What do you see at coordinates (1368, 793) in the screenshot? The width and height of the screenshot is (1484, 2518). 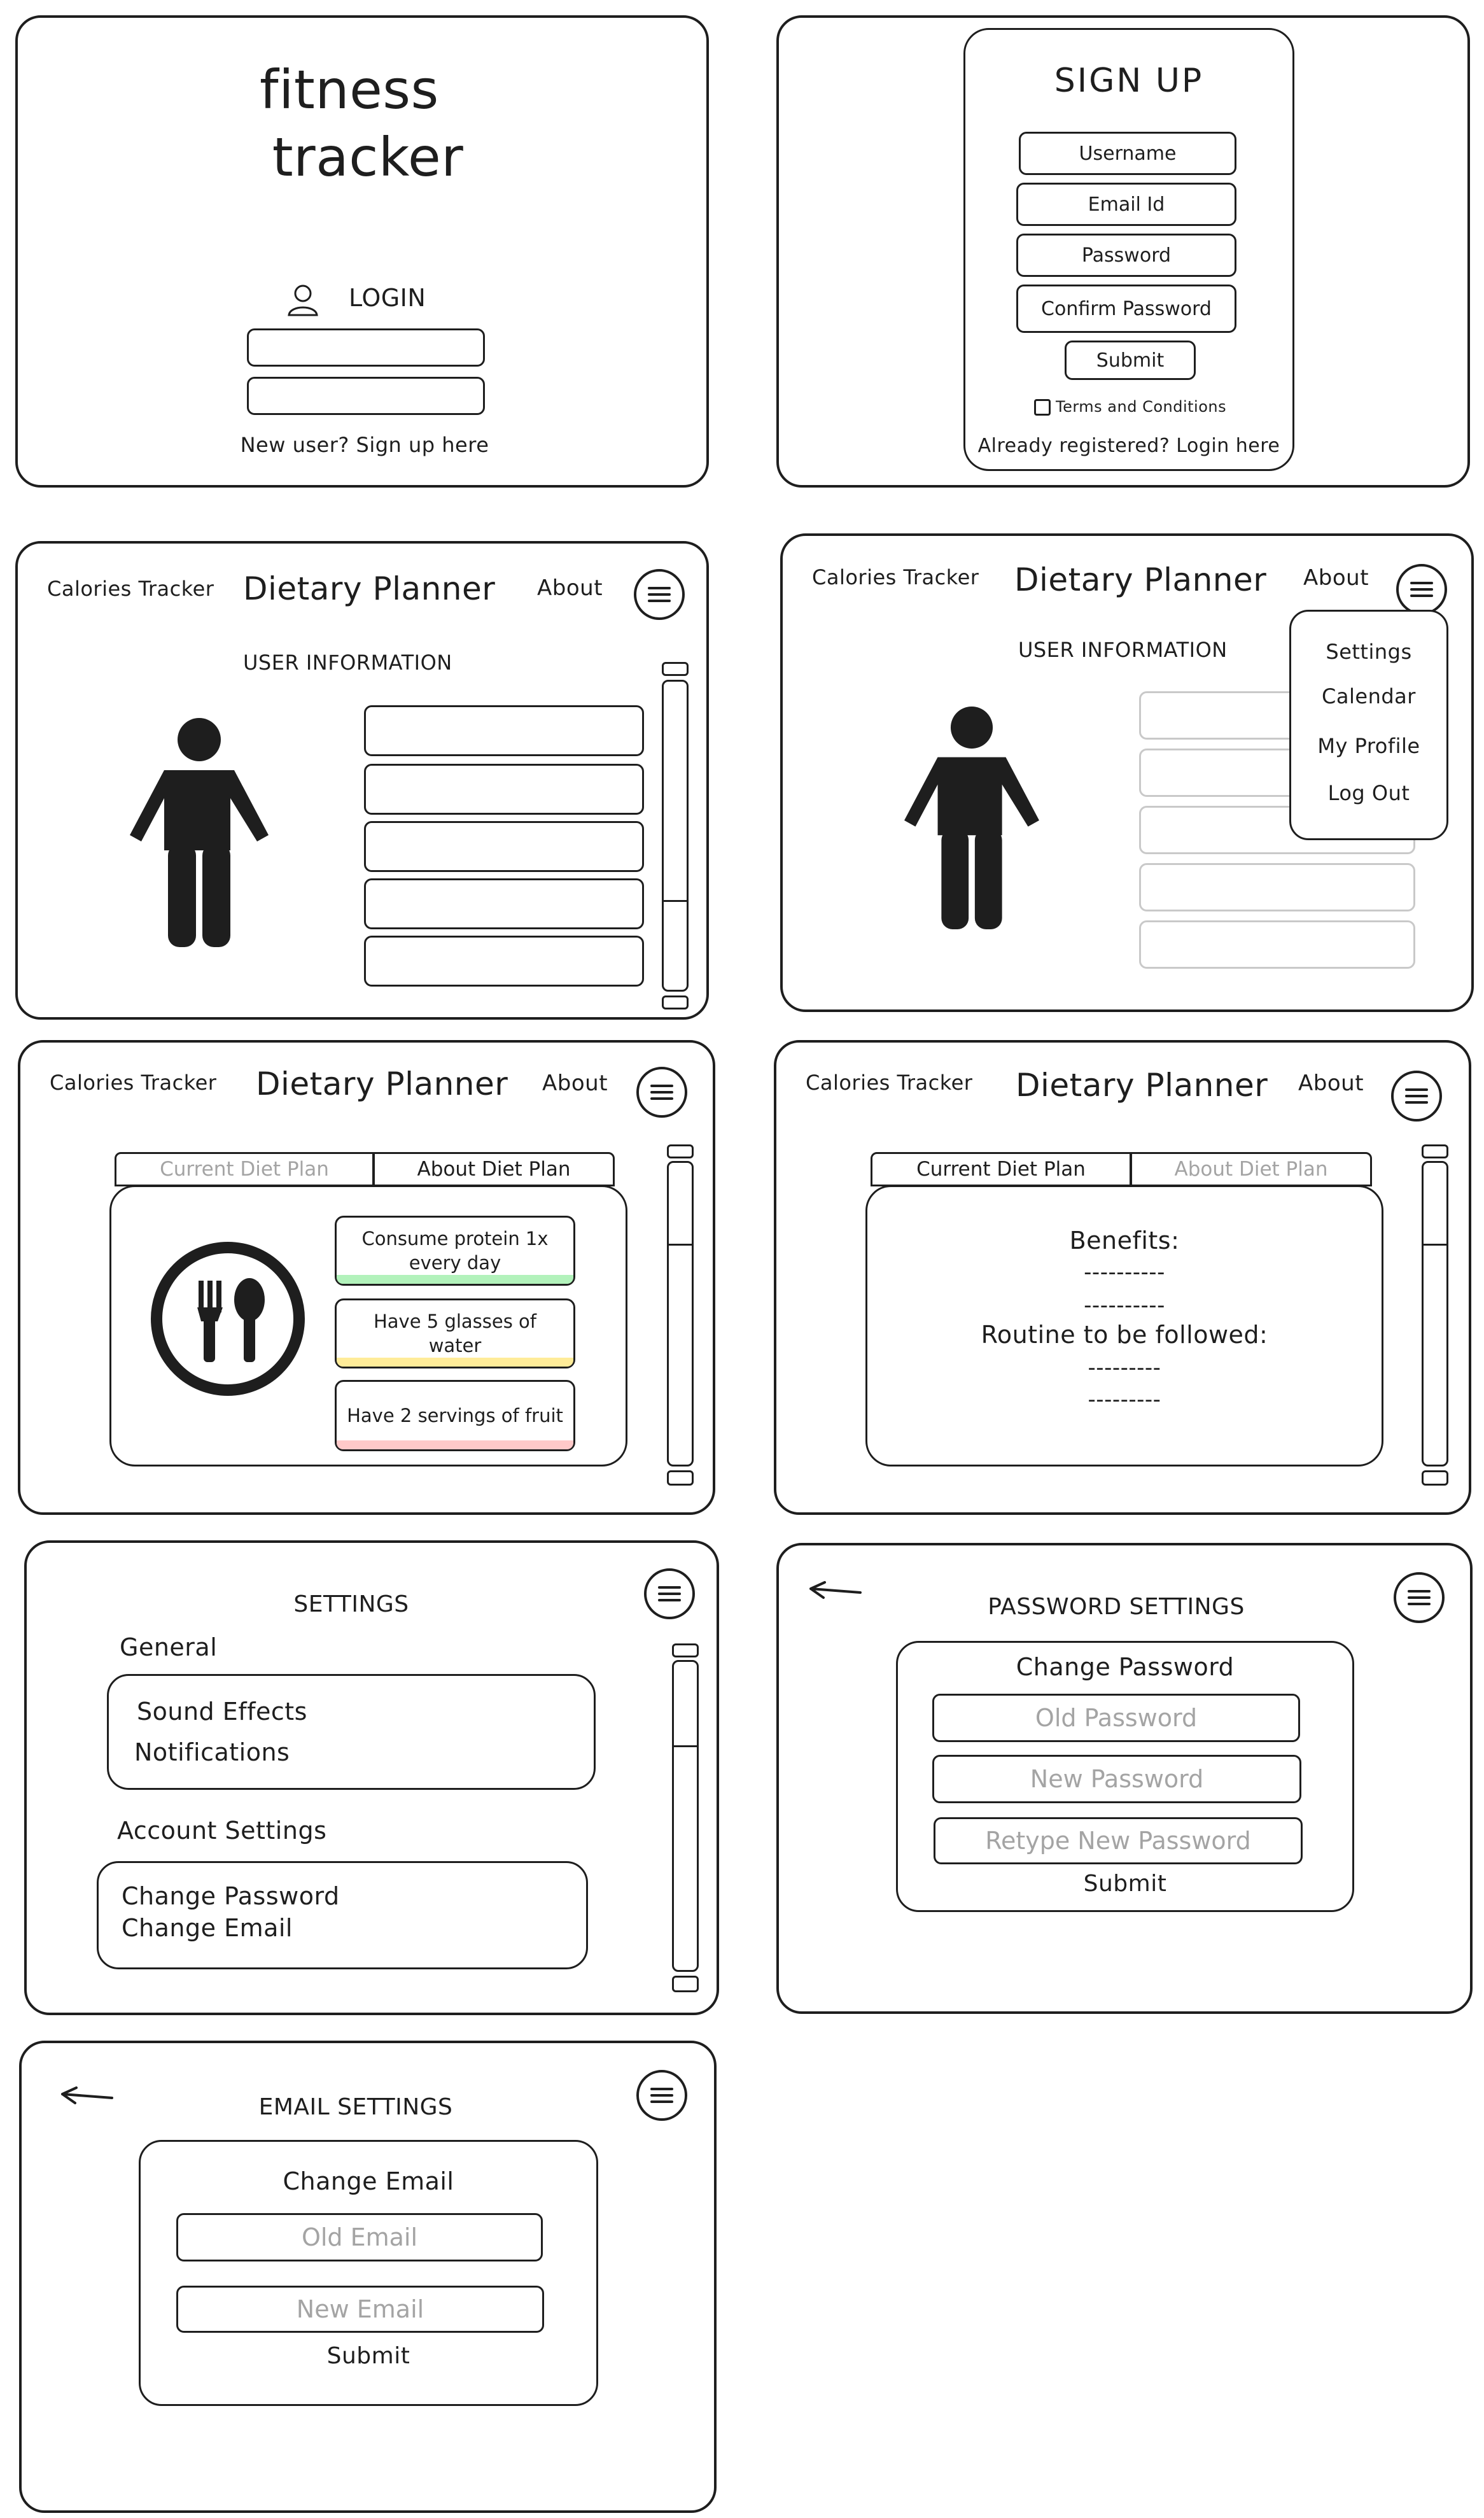 I see `menu-item-log-out: Log Out` at bounding box center [1368, 793].